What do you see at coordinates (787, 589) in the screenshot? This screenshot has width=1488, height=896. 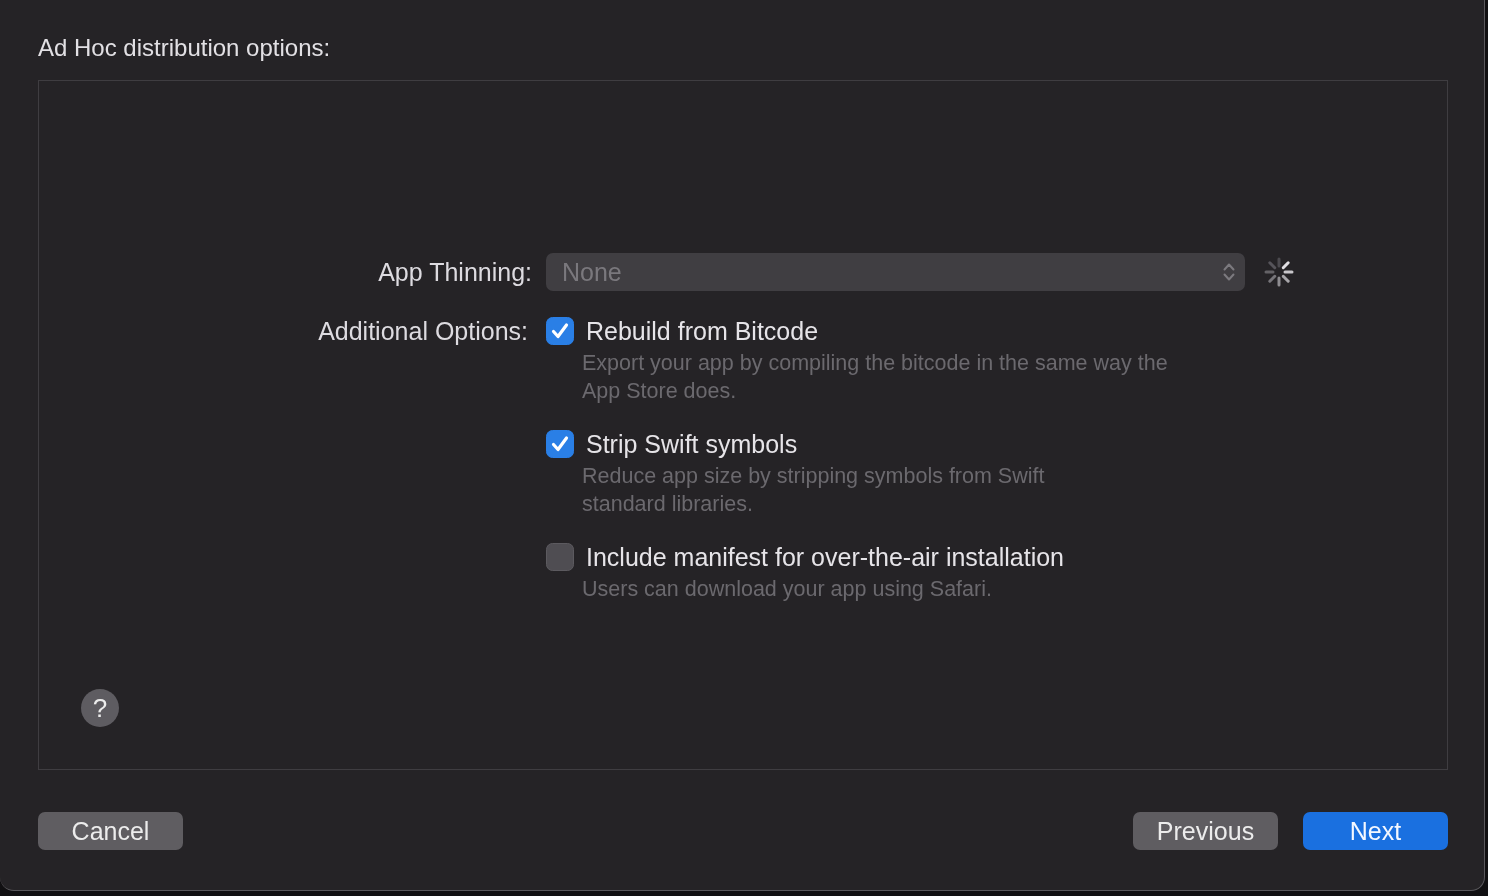 I see `option-description: Users can download your app using Safari.` at bounding box center [787, 589].